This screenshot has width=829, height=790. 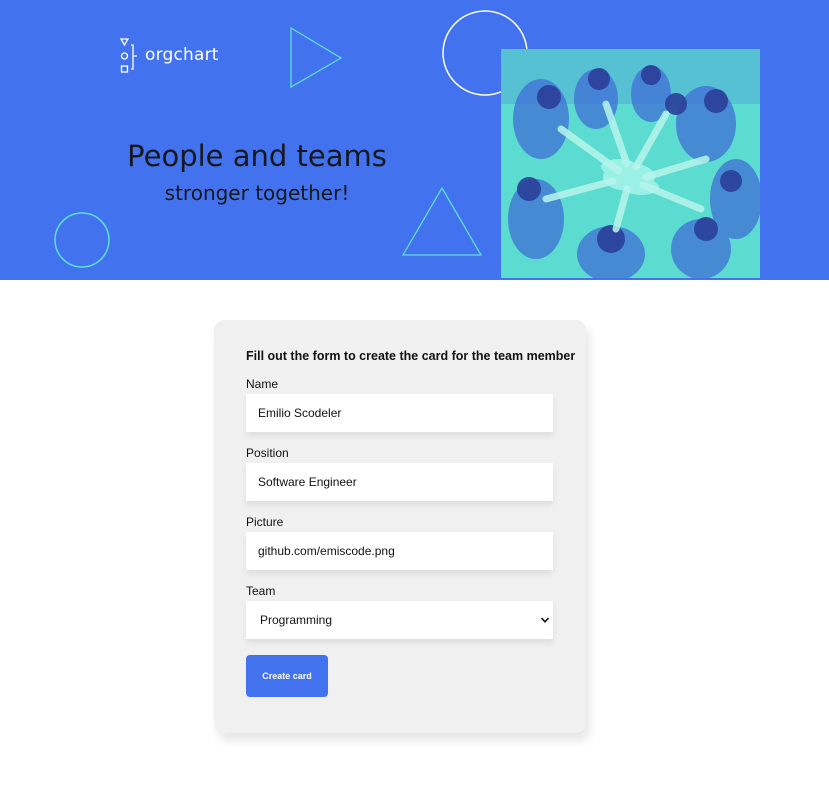 What do you see at coordinates (296, 620) in the screenshot?
I see `team-select-value: Programming` at bounding box center [296, 620].